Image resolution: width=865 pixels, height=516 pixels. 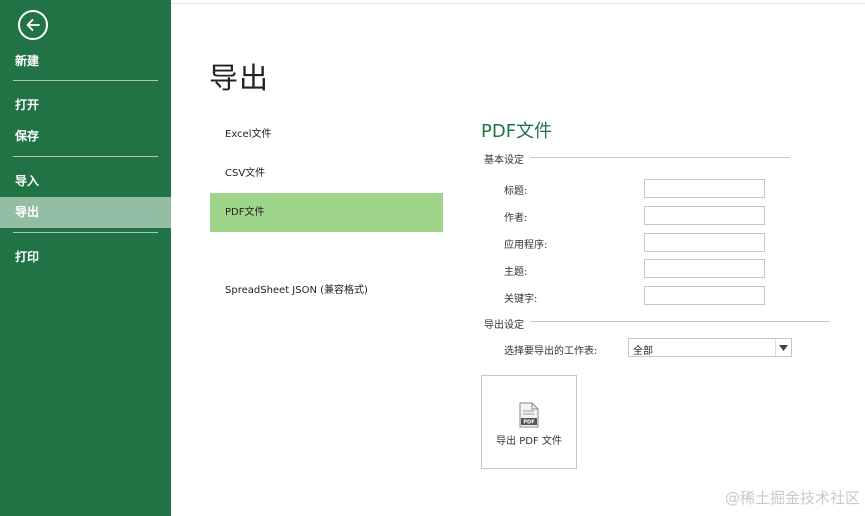 What do you see at coordinates (516, 272) in the screenshot?
I see `subject-label: 主题:` at bounding box center [516, 272].